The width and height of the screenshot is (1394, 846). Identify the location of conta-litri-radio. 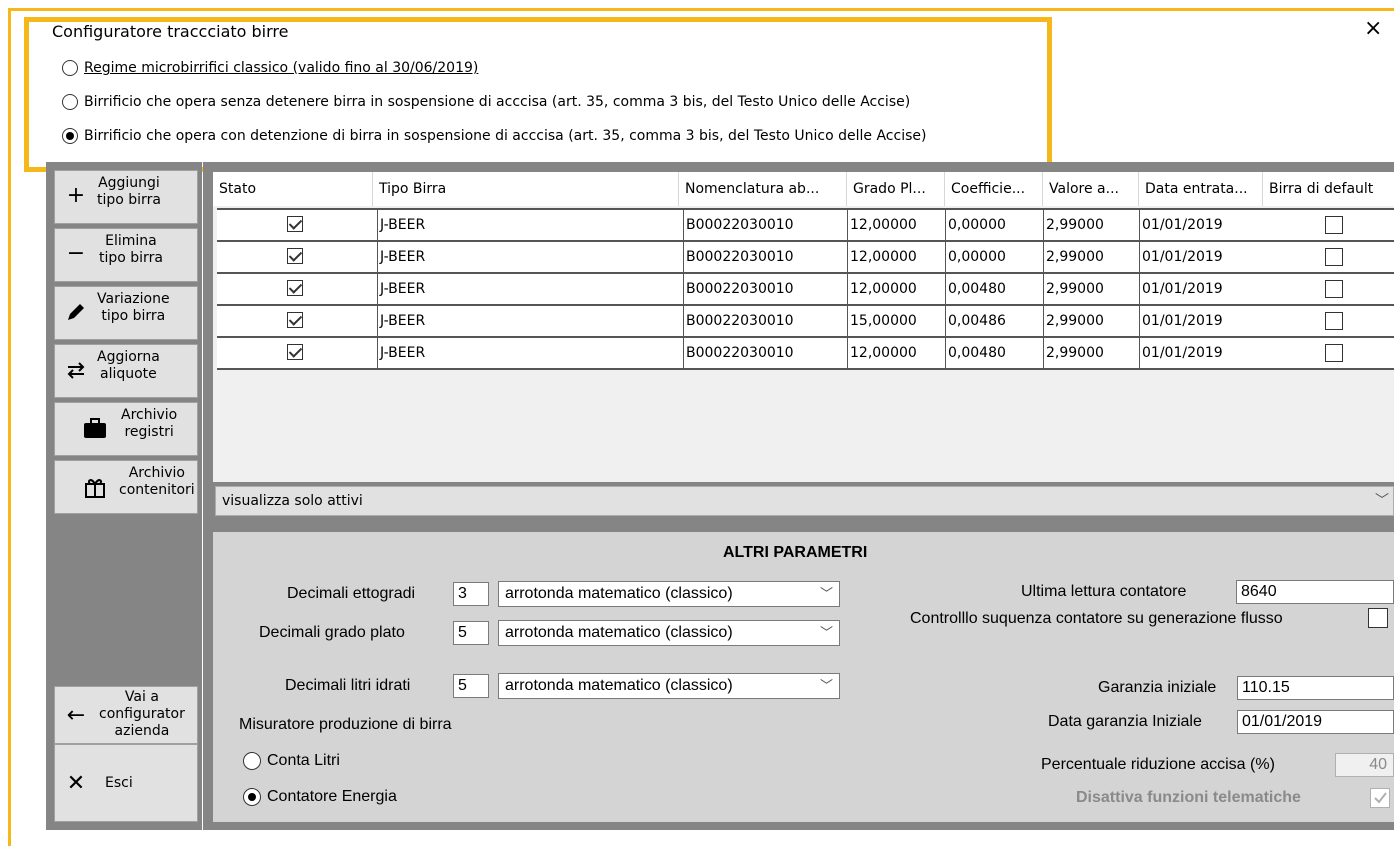
(252, 761).